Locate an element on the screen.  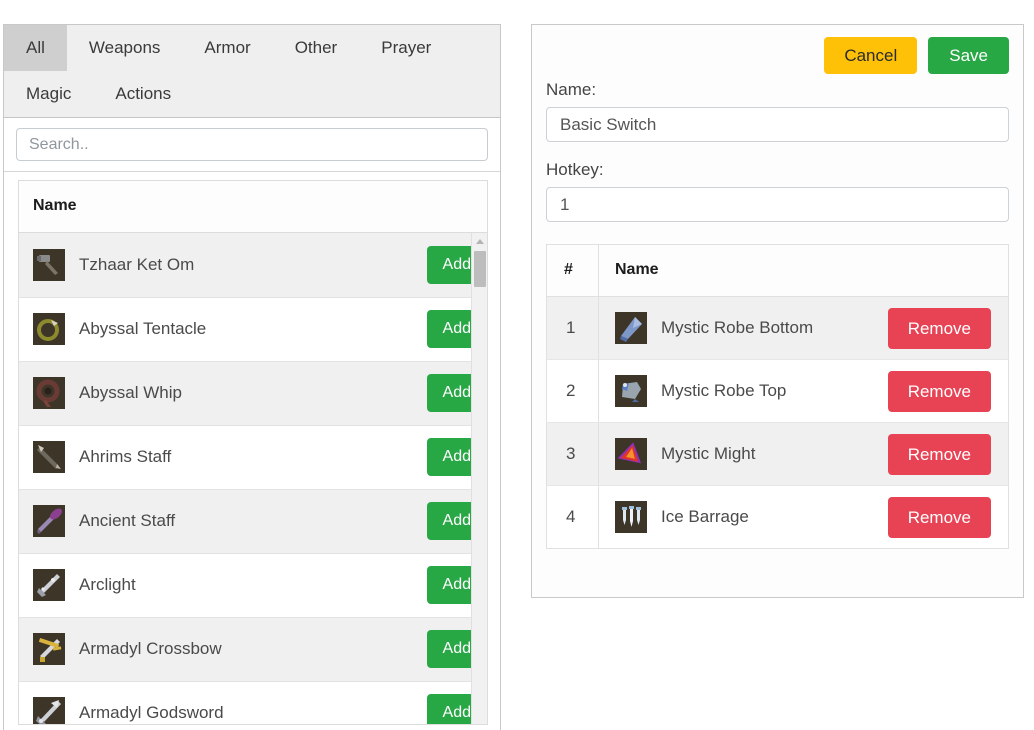
item-cell: Mystic Might is located at coordinates (738, 454).